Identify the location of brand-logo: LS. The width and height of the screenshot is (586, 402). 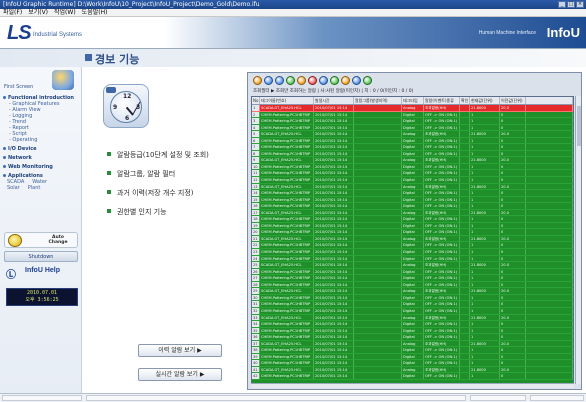
(19, 33).